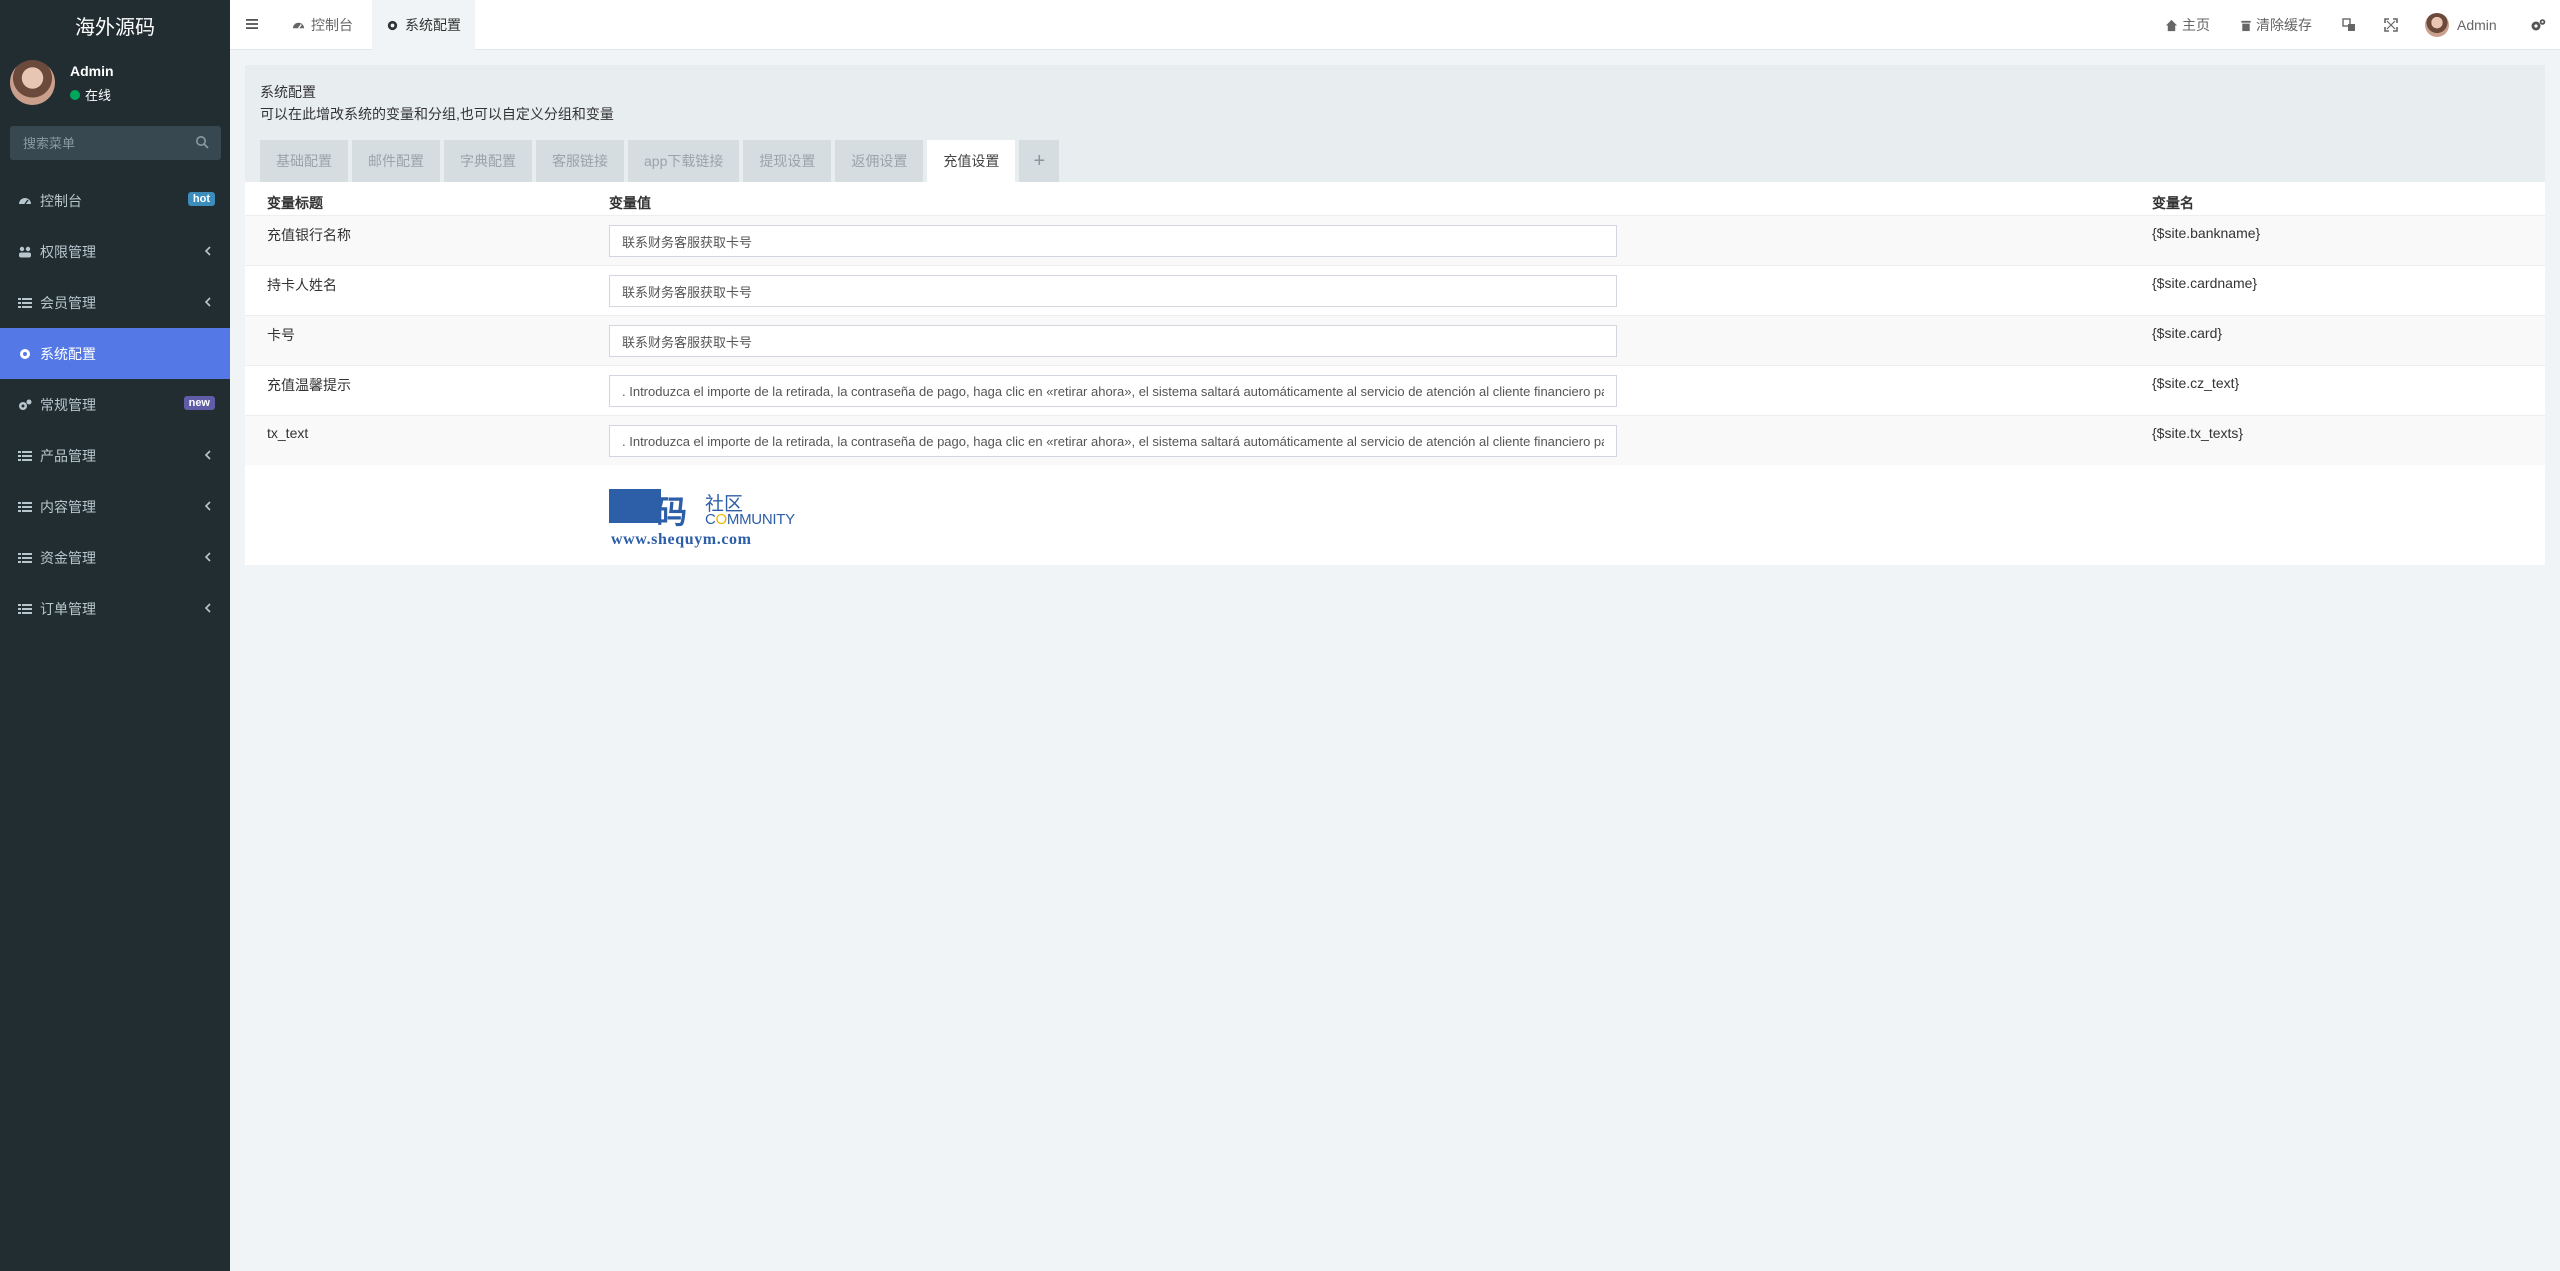 The image size is (2560, 1271). I want to click on sidebar-item-content: 内容管理, so click(115, 506).